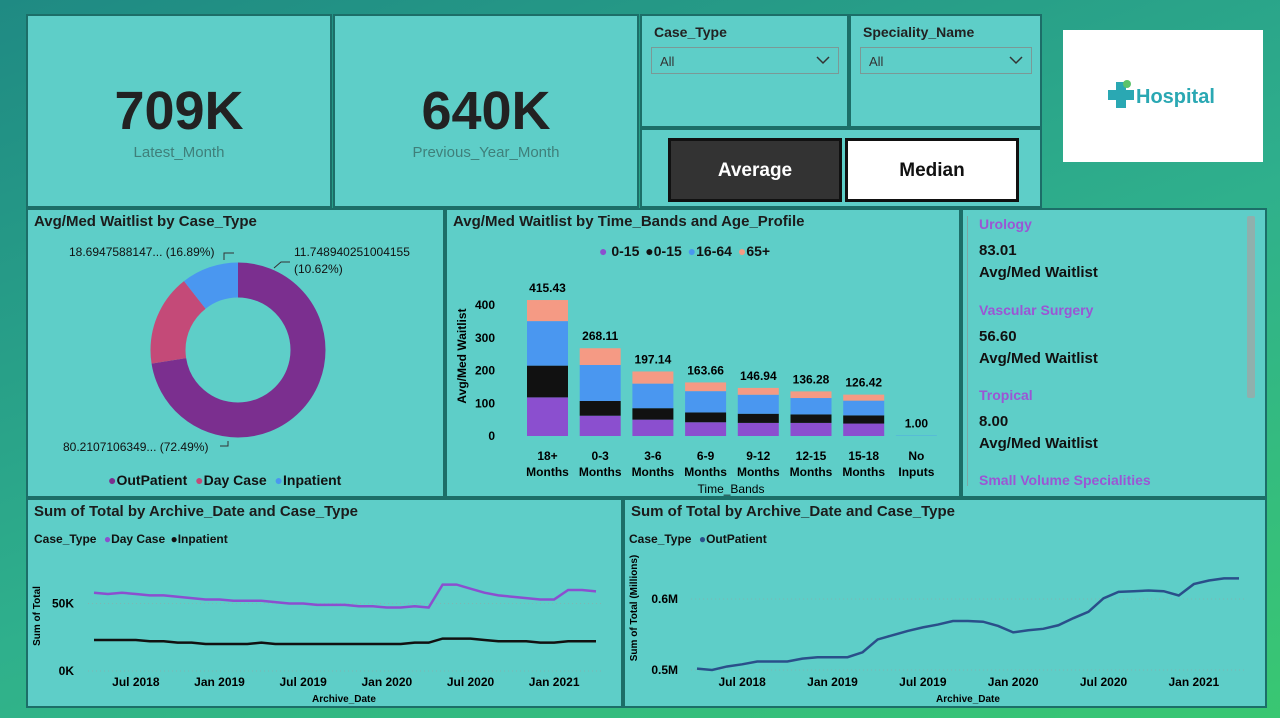  I want to click on bar-category-label: 3-6, so click(653, 456).